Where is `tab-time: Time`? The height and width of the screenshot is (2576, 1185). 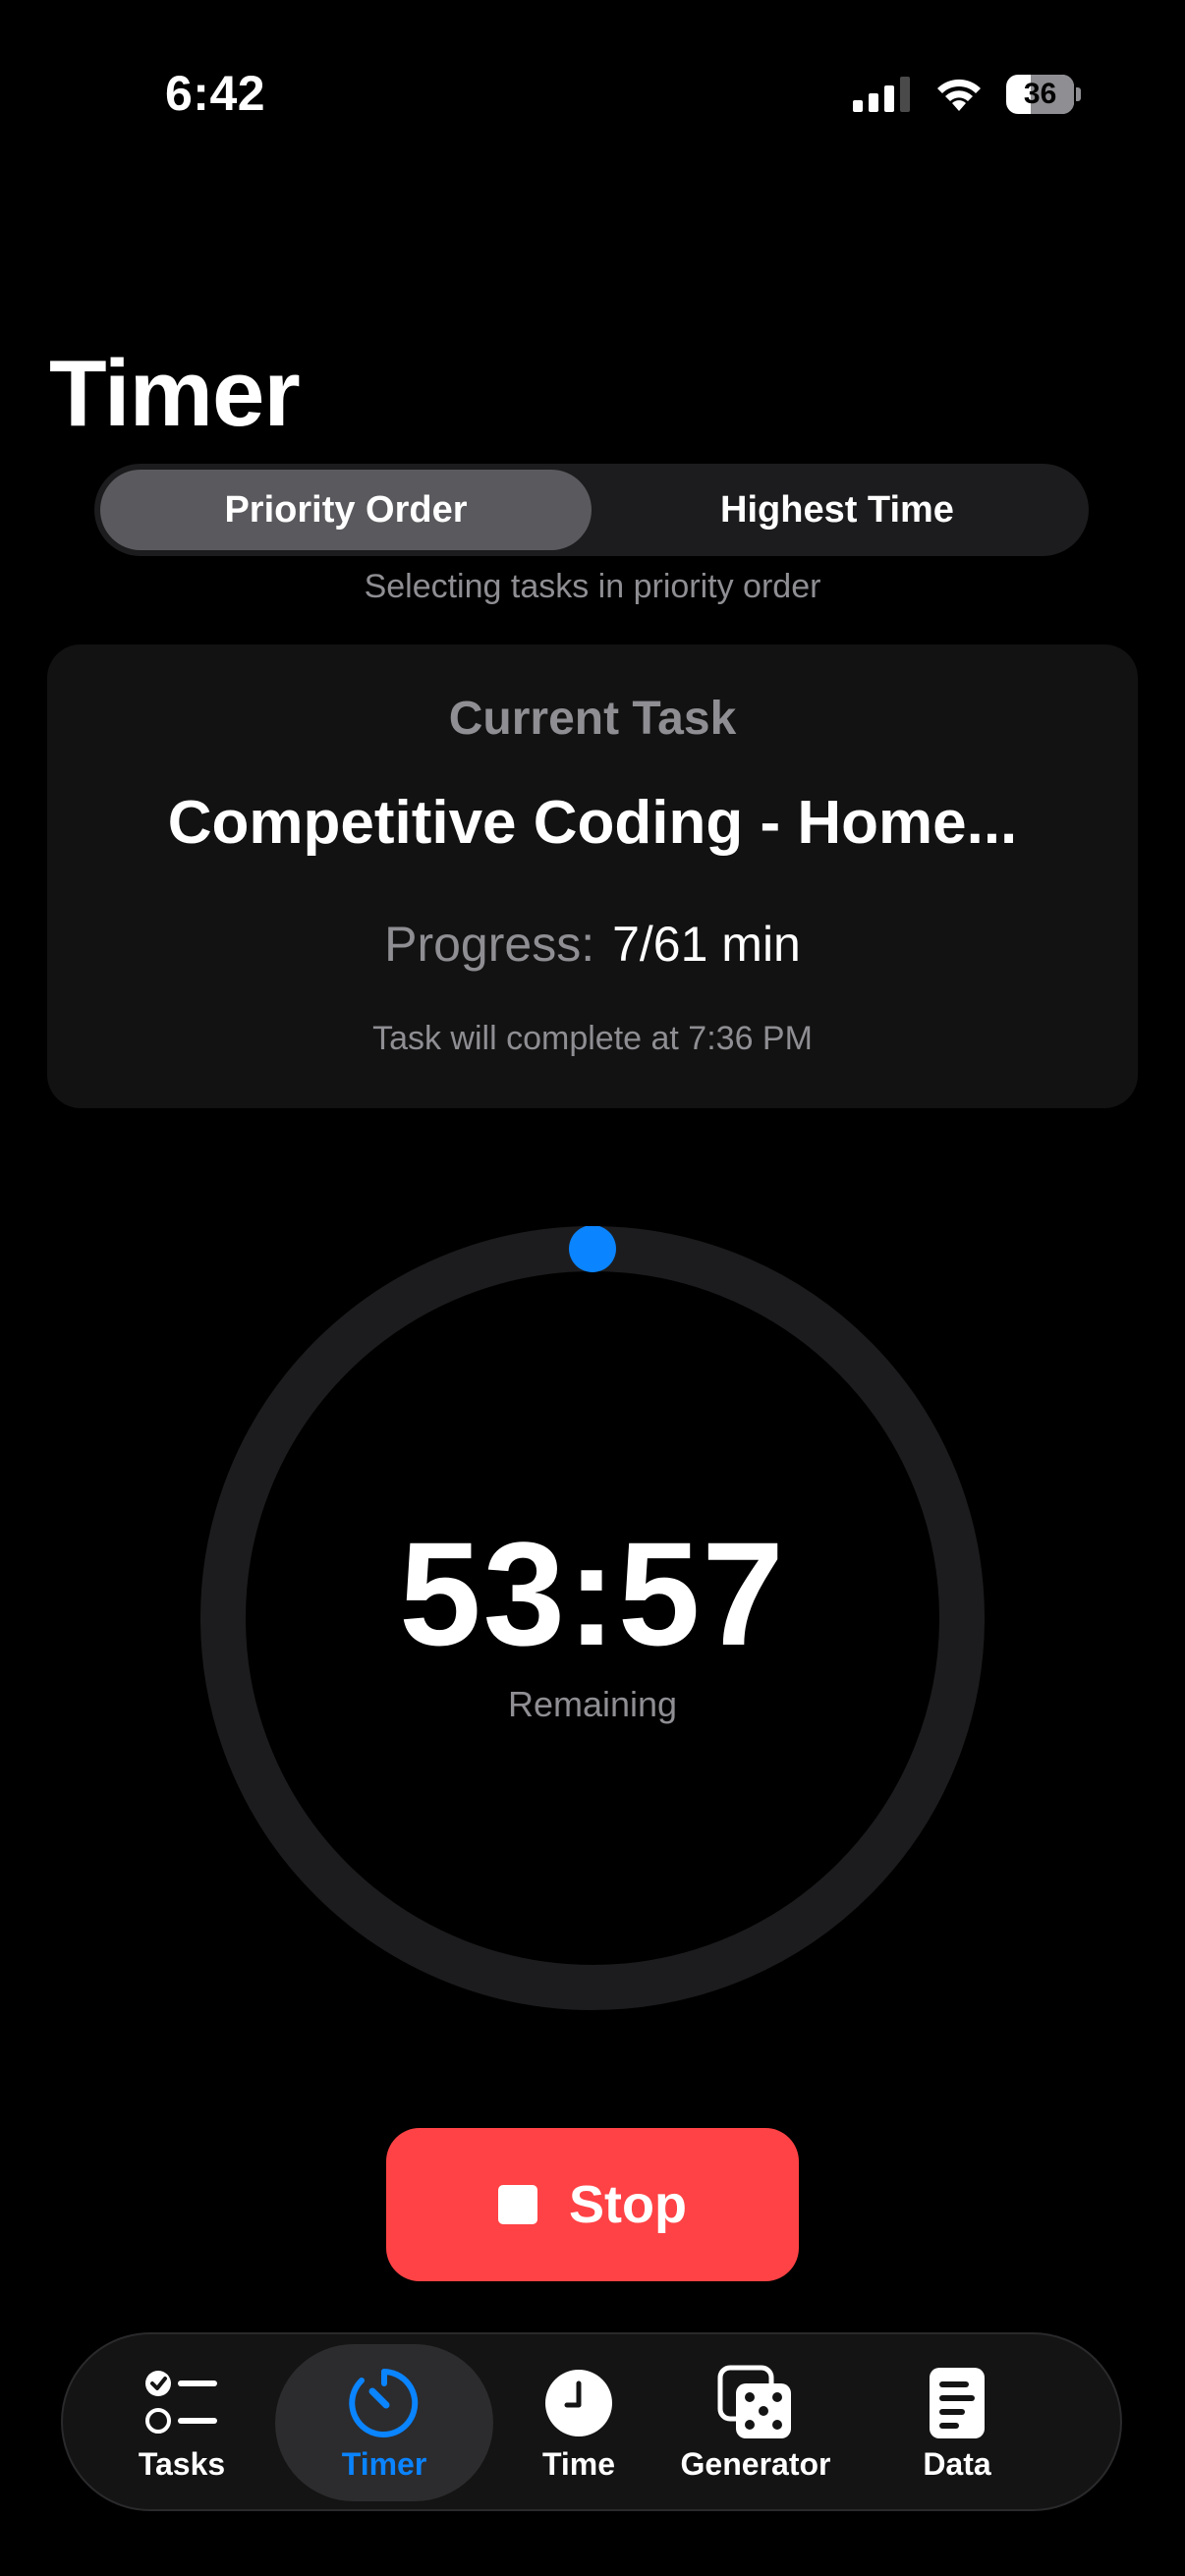 tab-time: Time is located at coordinates (579, 2422).